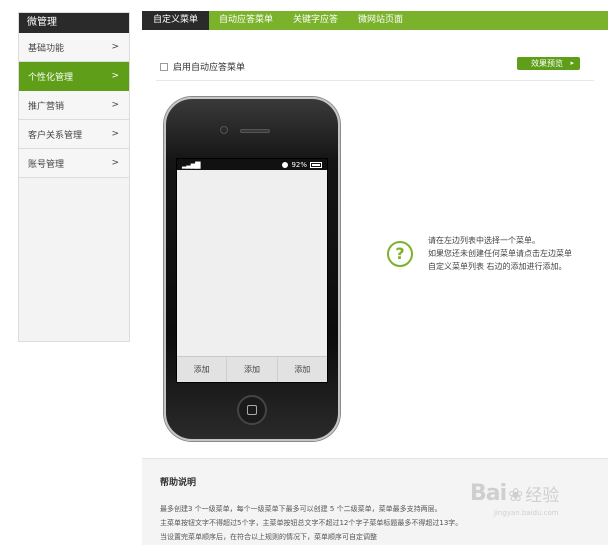  What do you see at coordinates (178, 483) in the screenshot?
I see `help-title: 帮助说明` at bounding box center [178, 483].